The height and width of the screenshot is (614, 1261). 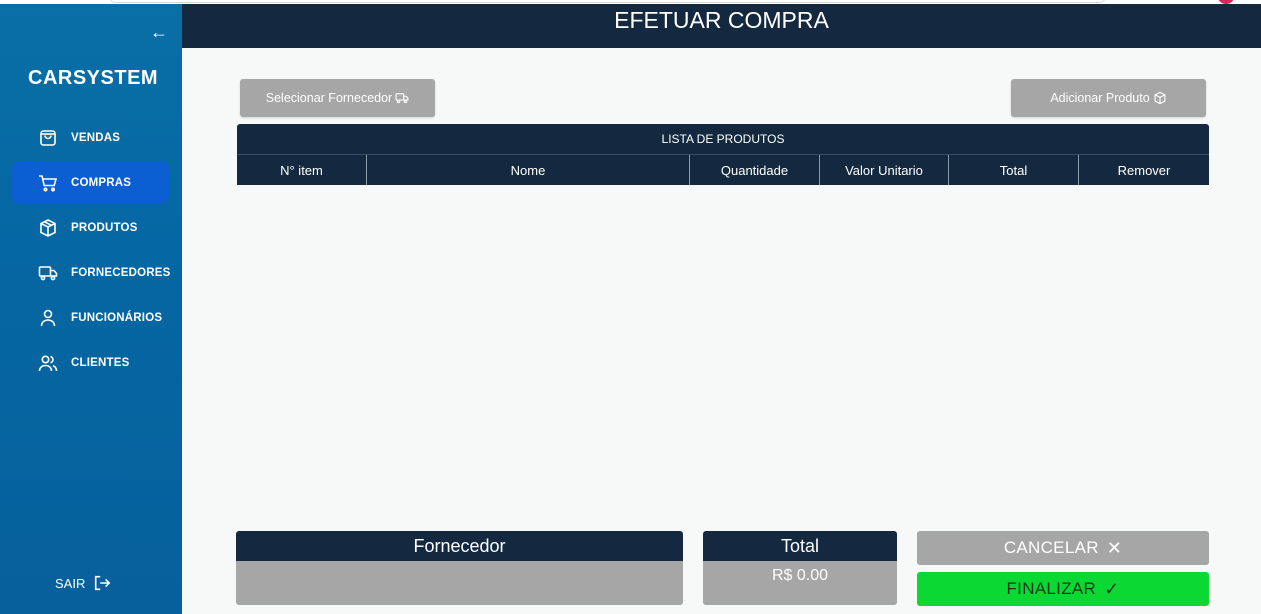 I want to click on column-header-remove: Remover, so click(x=1144, y=170).